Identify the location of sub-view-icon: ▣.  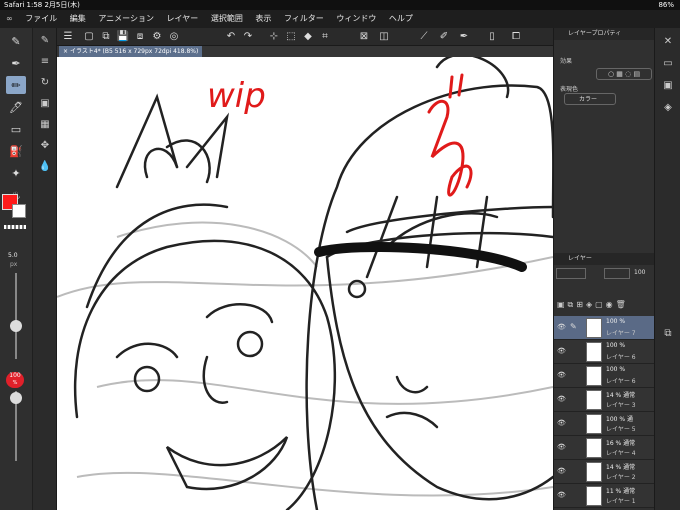
(668, 86).